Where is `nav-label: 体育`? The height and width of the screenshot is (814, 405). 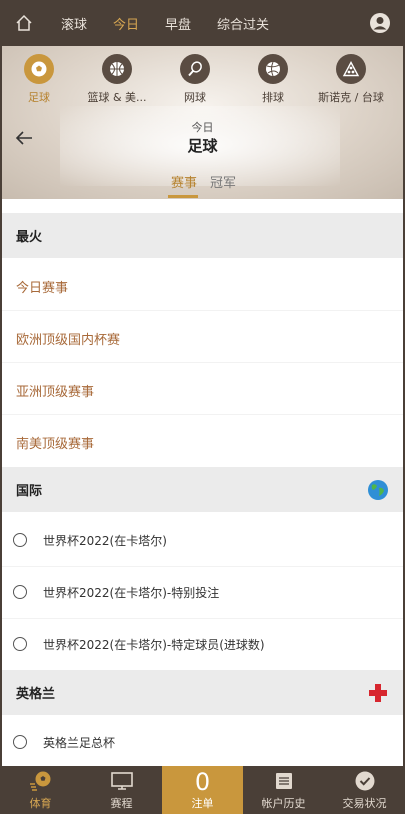 nav-label: 体育 is located at coordinates (40, 803).